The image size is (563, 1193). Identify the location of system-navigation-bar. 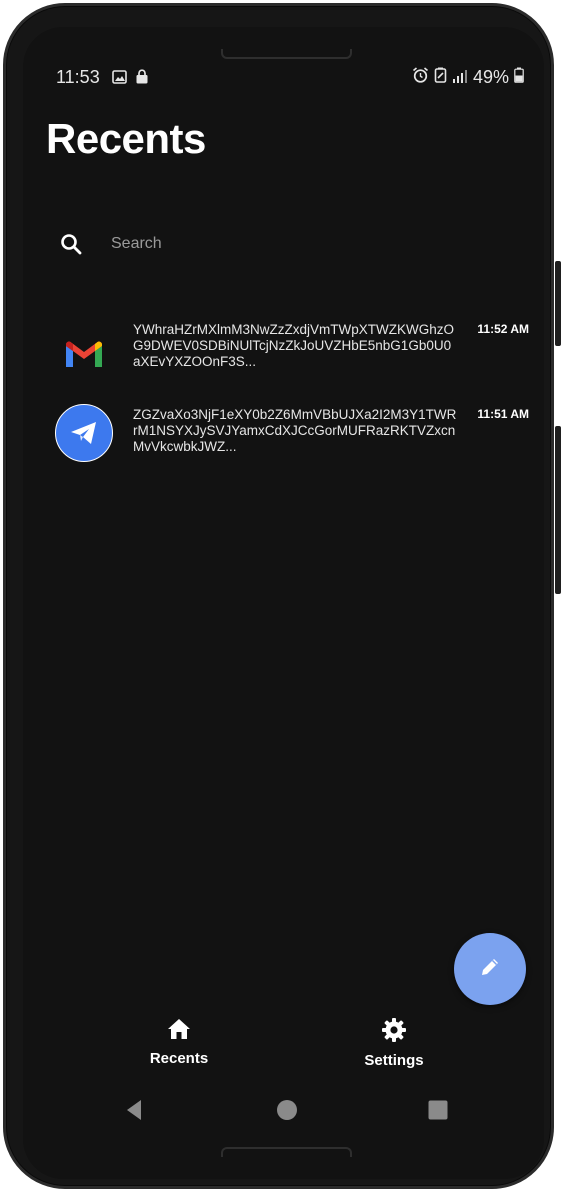
(283, 1110).